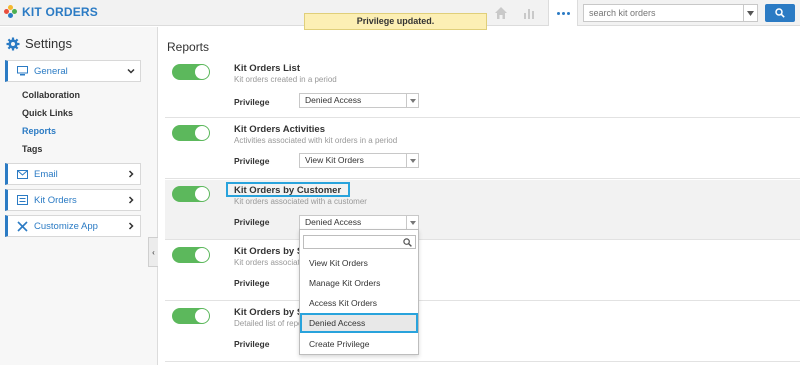 The width and height of the screenshot is (800, 365). I want to click on sidebar-sub-reports: Reports, so click(39, 131).